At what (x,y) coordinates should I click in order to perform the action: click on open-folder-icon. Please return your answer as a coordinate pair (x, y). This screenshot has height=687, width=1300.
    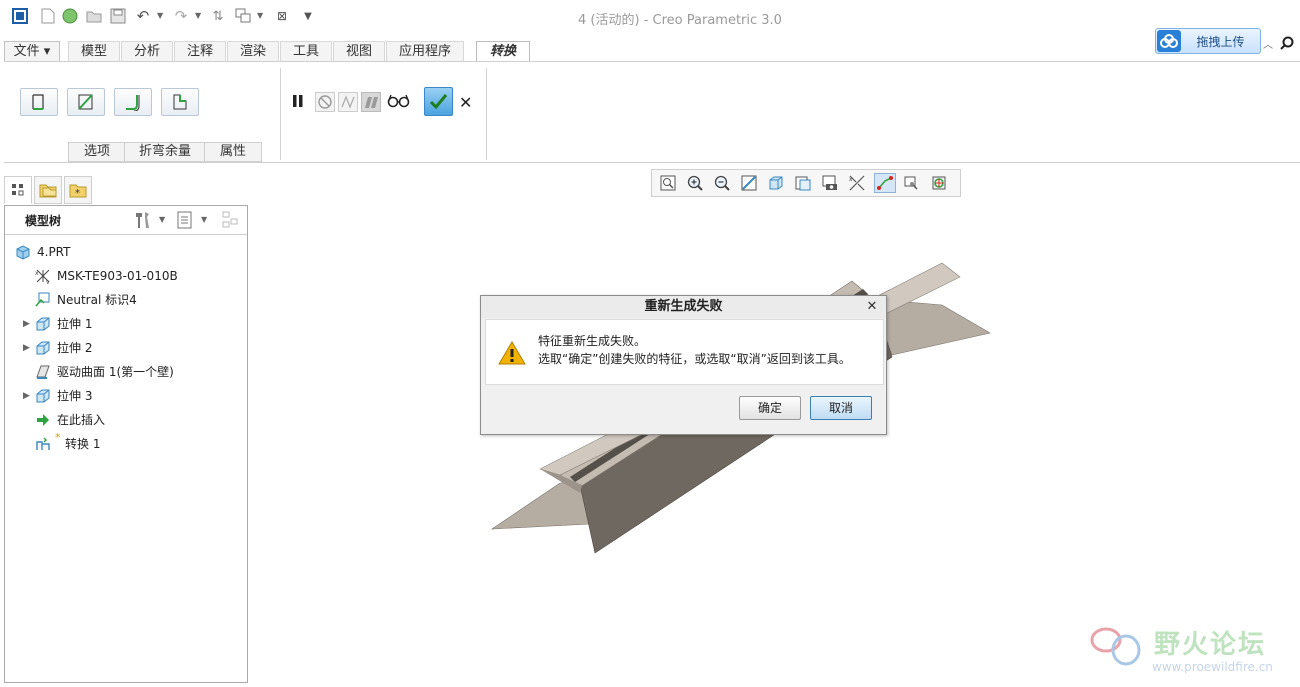
    Looking at the image, I should click on (94, 16).